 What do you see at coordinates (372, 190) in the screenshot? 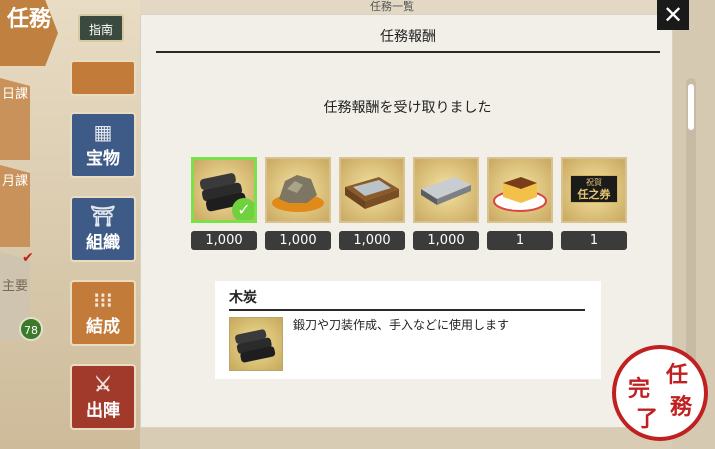
I see `whetstone-icon` at bounding box center [372, 190].